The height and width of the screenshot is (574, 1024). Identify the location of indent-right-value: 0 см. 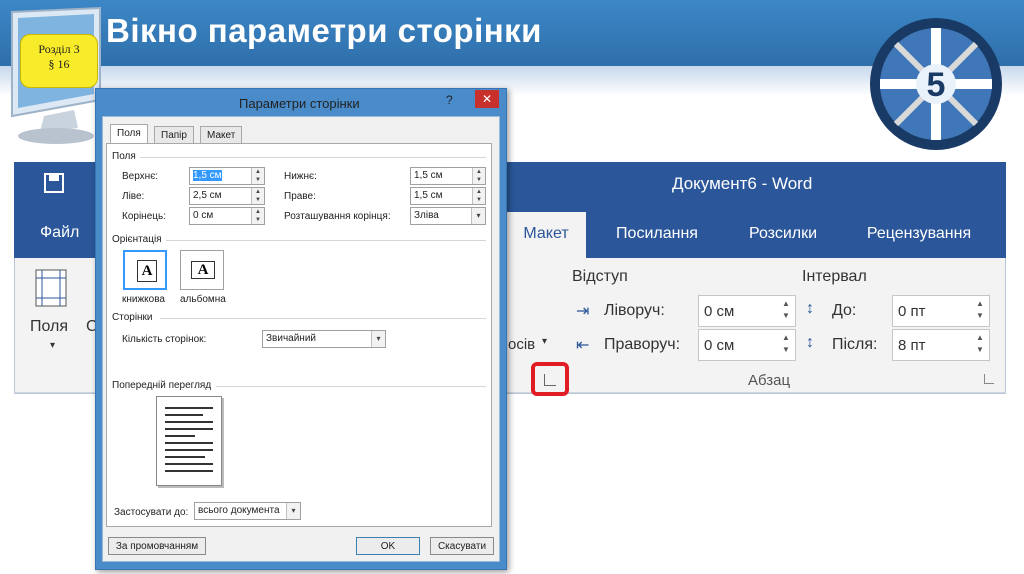
(719, 345).